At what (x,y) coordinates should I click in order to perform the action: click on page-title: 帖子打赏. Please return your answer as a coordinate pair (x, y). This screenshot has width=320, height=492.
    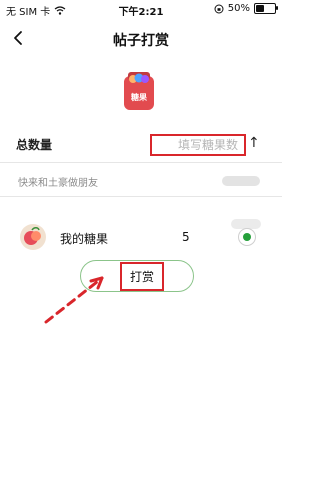
    Looking at the image, I should click on (141, 41).